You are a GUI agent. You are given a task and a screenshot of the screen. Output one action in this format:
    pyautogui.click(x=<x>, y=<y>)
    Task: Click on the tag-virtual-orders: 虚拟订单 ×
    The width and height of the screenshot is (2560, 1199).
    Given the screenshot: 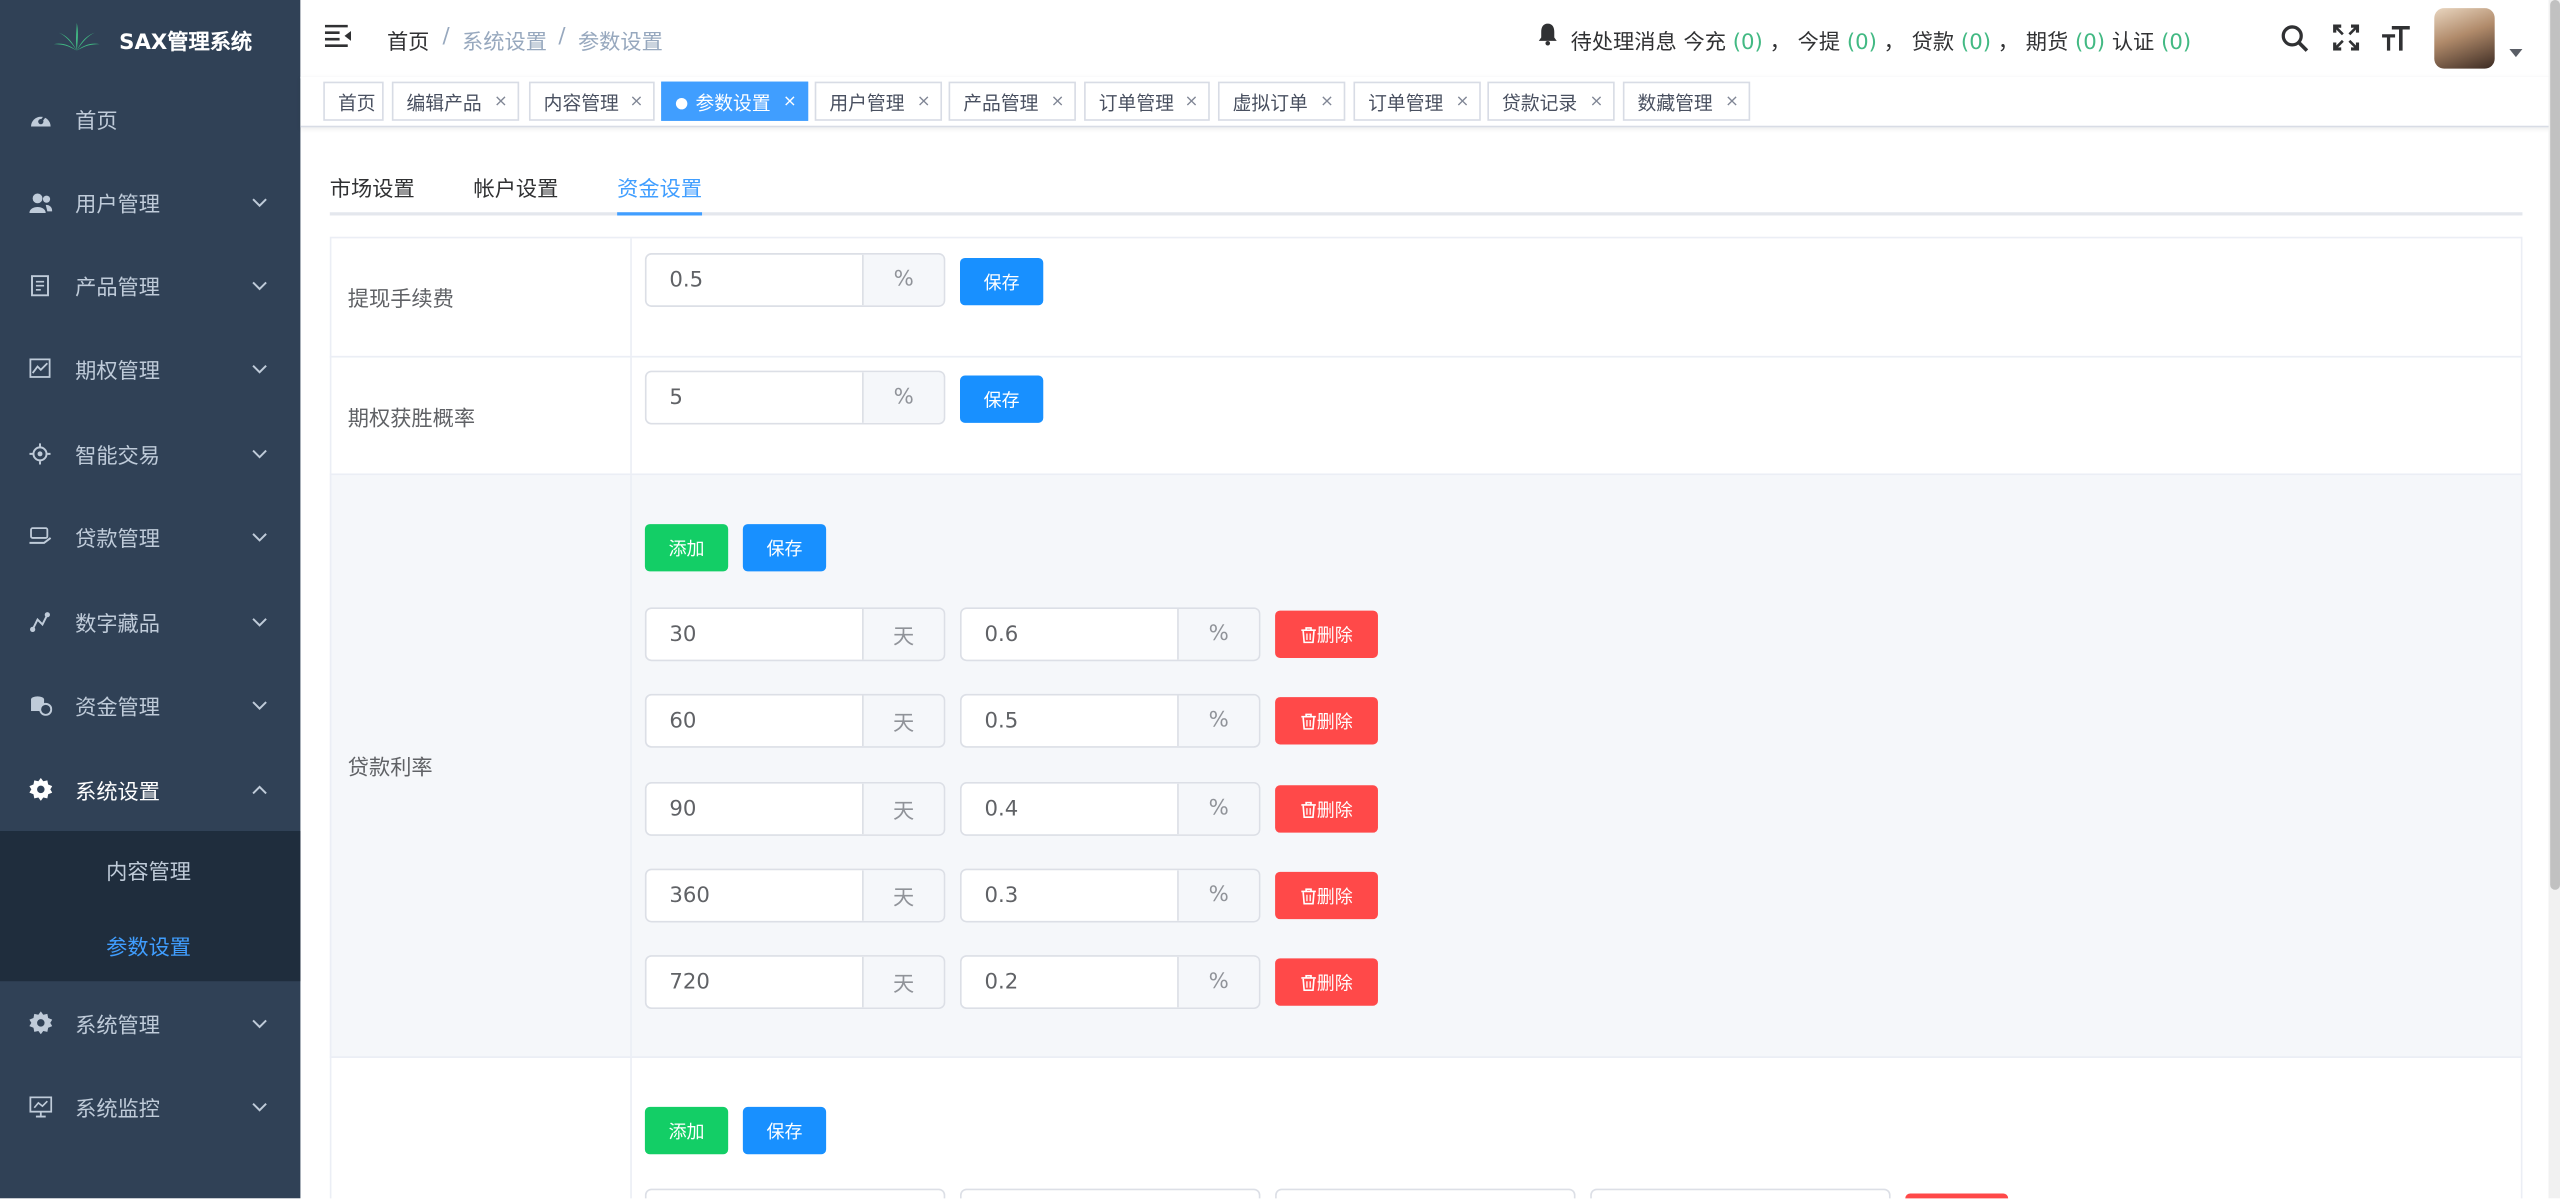 What is the action you would take?
    pyautogui.click(x=1281, y=101)
    